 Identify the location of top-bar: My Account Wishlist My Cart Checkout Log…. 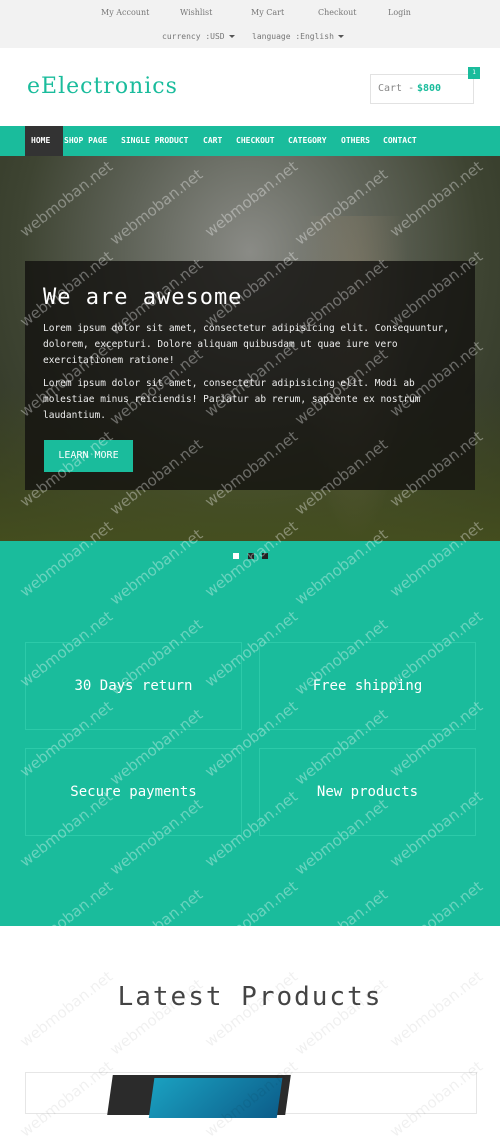
(250, 24).